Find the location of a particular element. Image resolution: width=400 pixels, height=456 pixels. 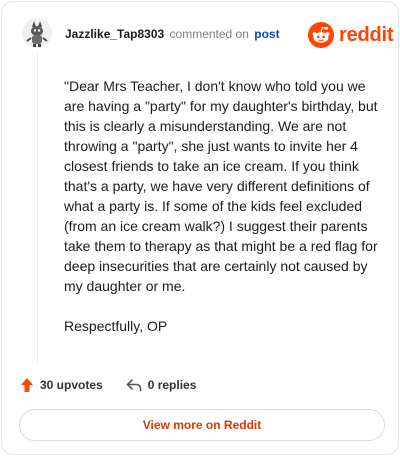

avatar-icon is located at coordinates (37, 33).